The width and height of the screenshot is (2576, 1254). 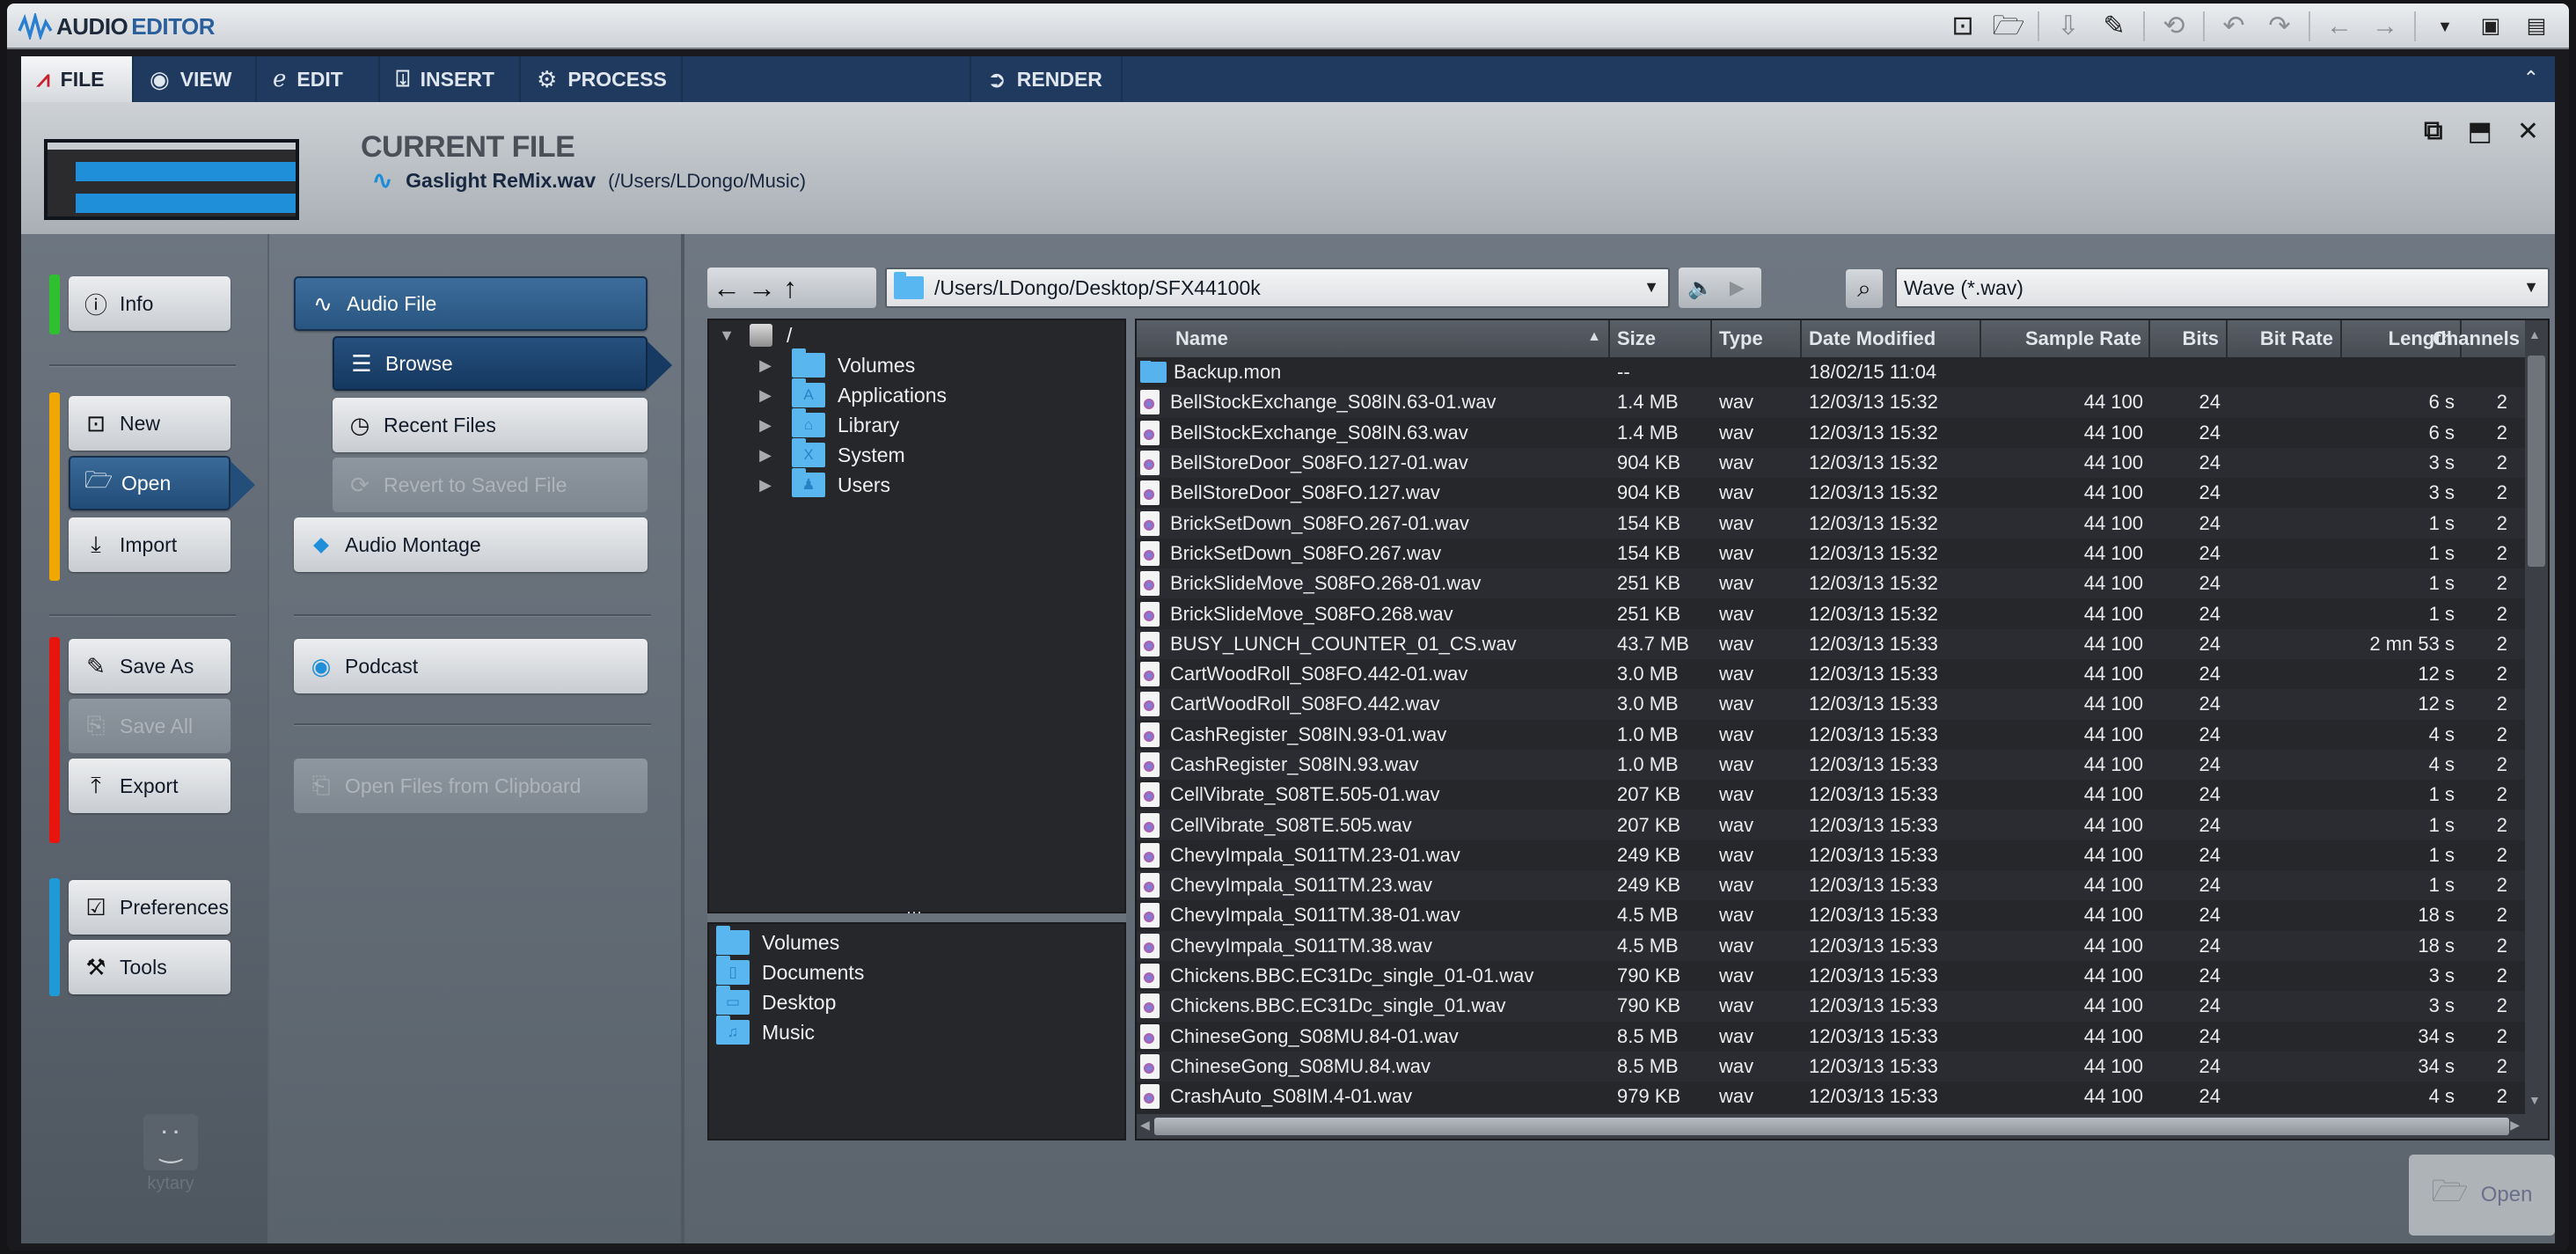 What do you see at coordinates (150, 907) in the screenshot?
I see `preferences-button: ☑ Preferences` at bounding box center [150, 907].